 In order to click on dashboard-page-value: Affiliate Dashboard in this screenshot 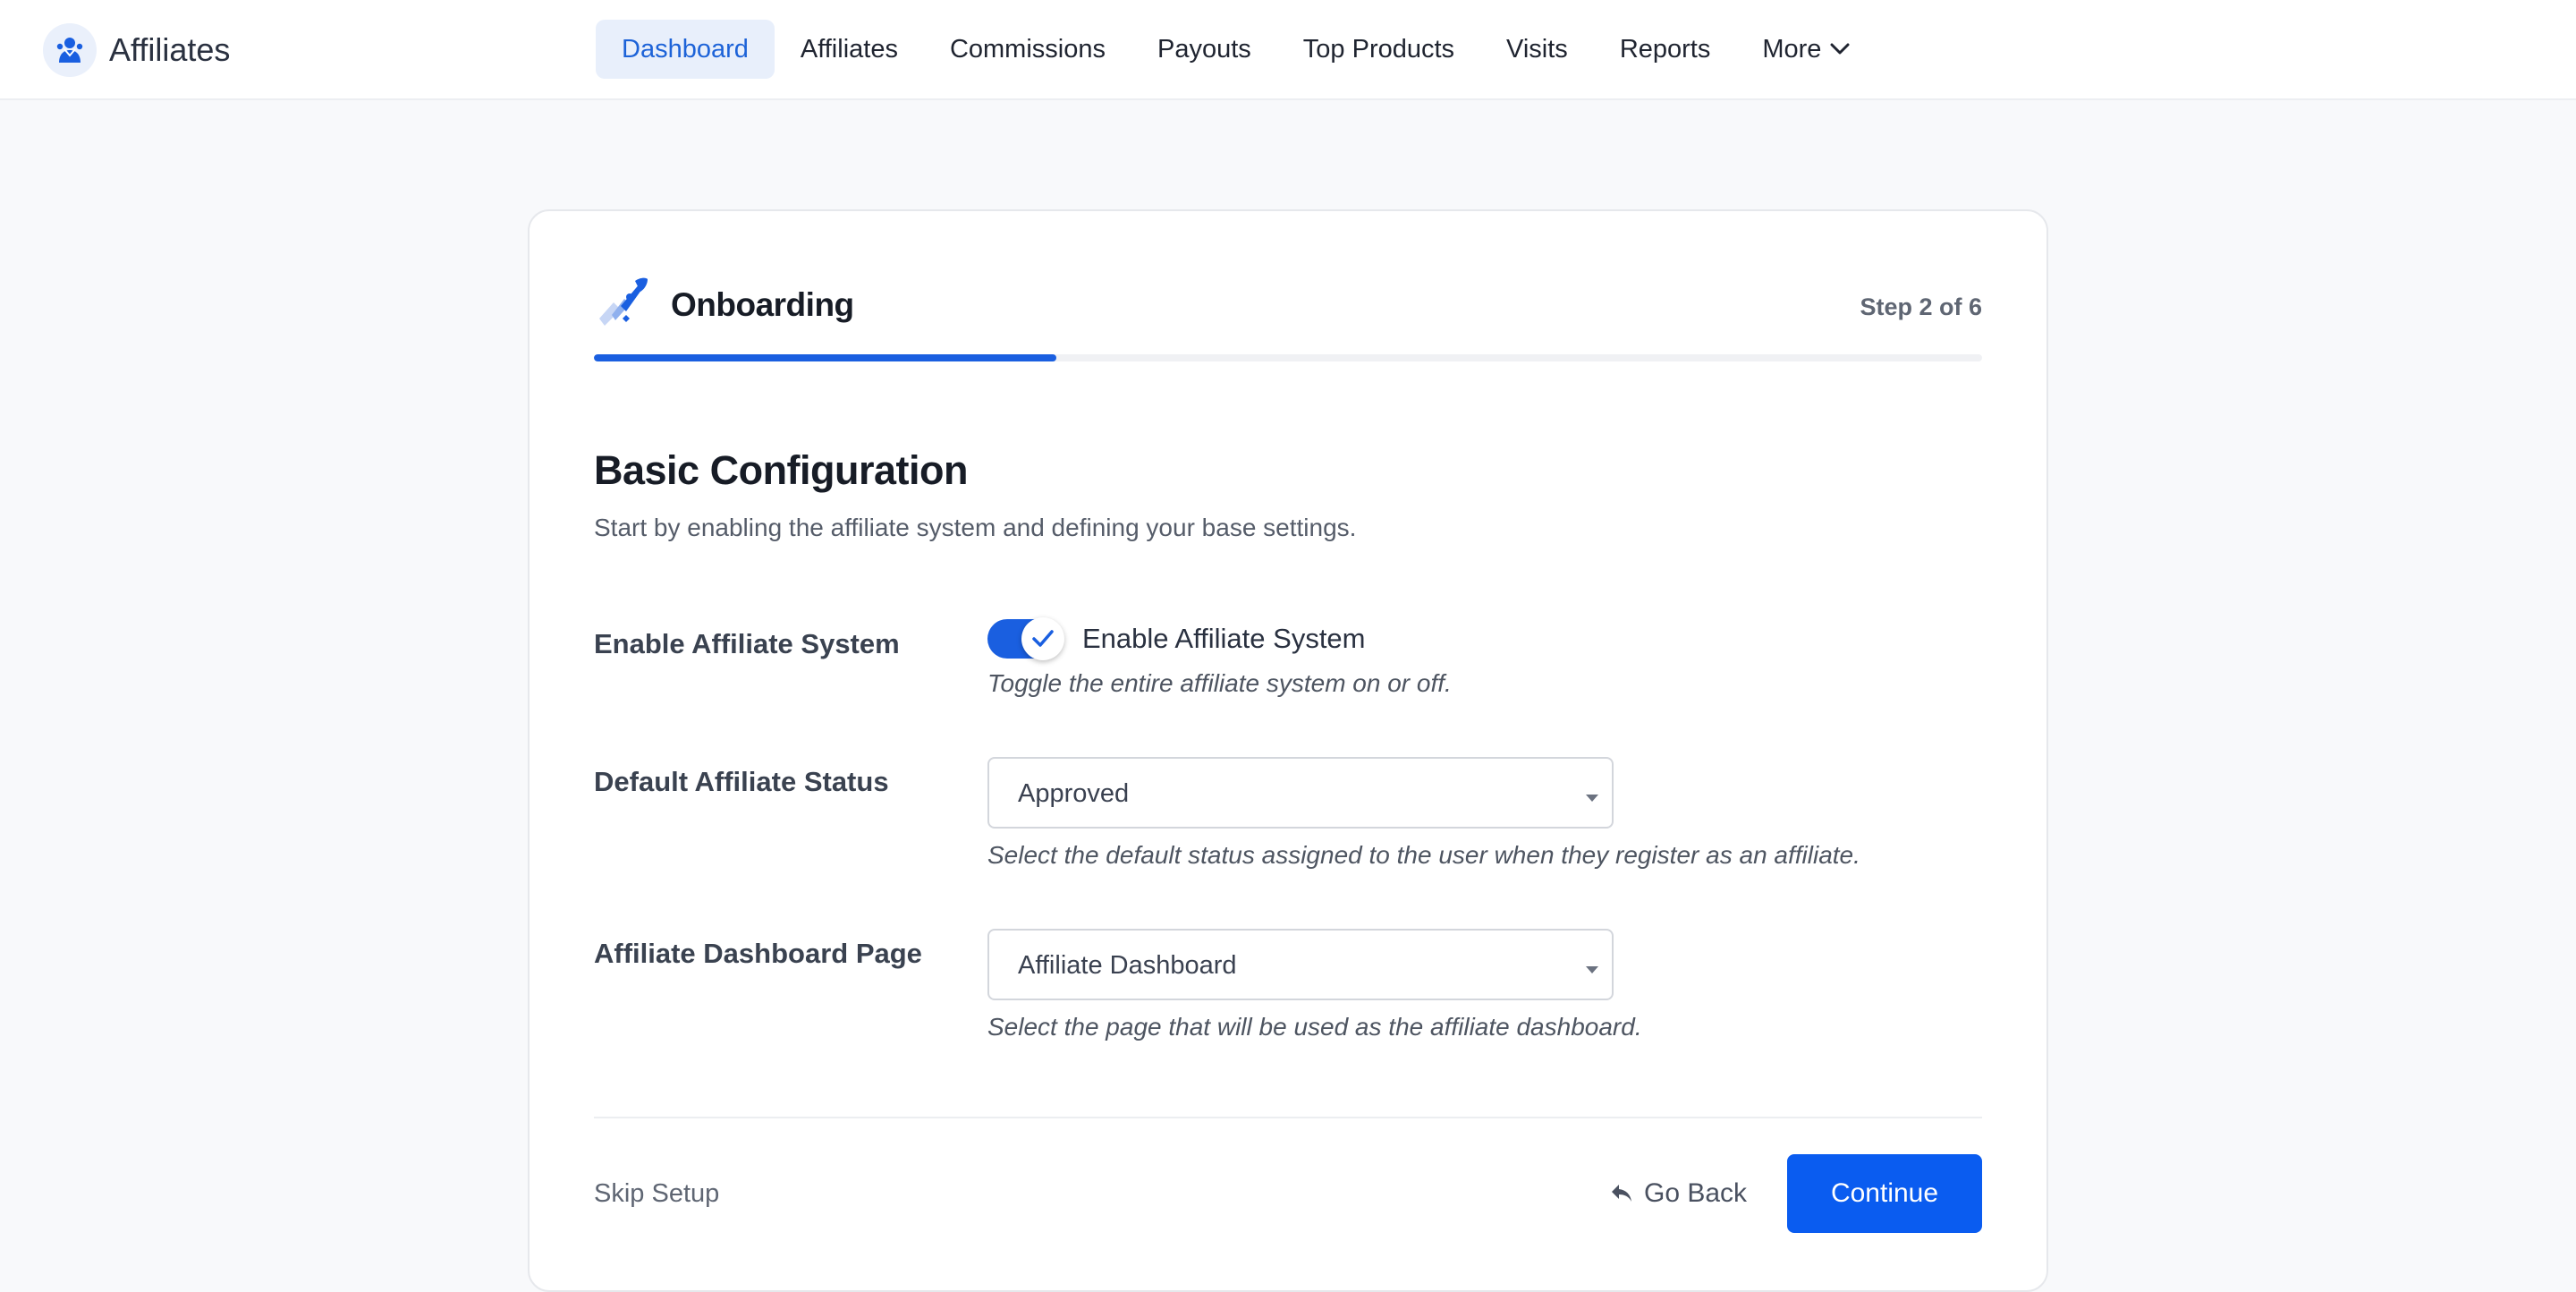, I will do `click(1127, 965)`.